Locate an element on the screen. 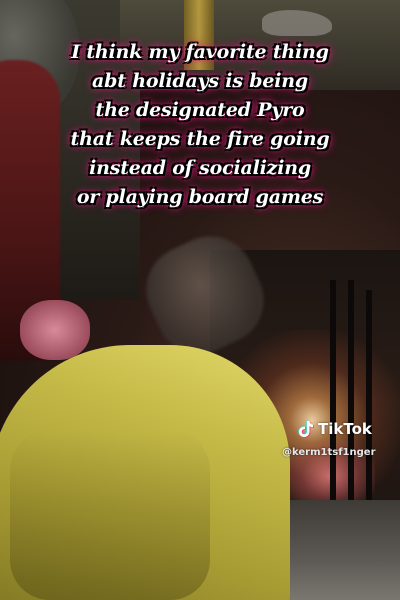  person-hand is located at coordinates (55, 330).